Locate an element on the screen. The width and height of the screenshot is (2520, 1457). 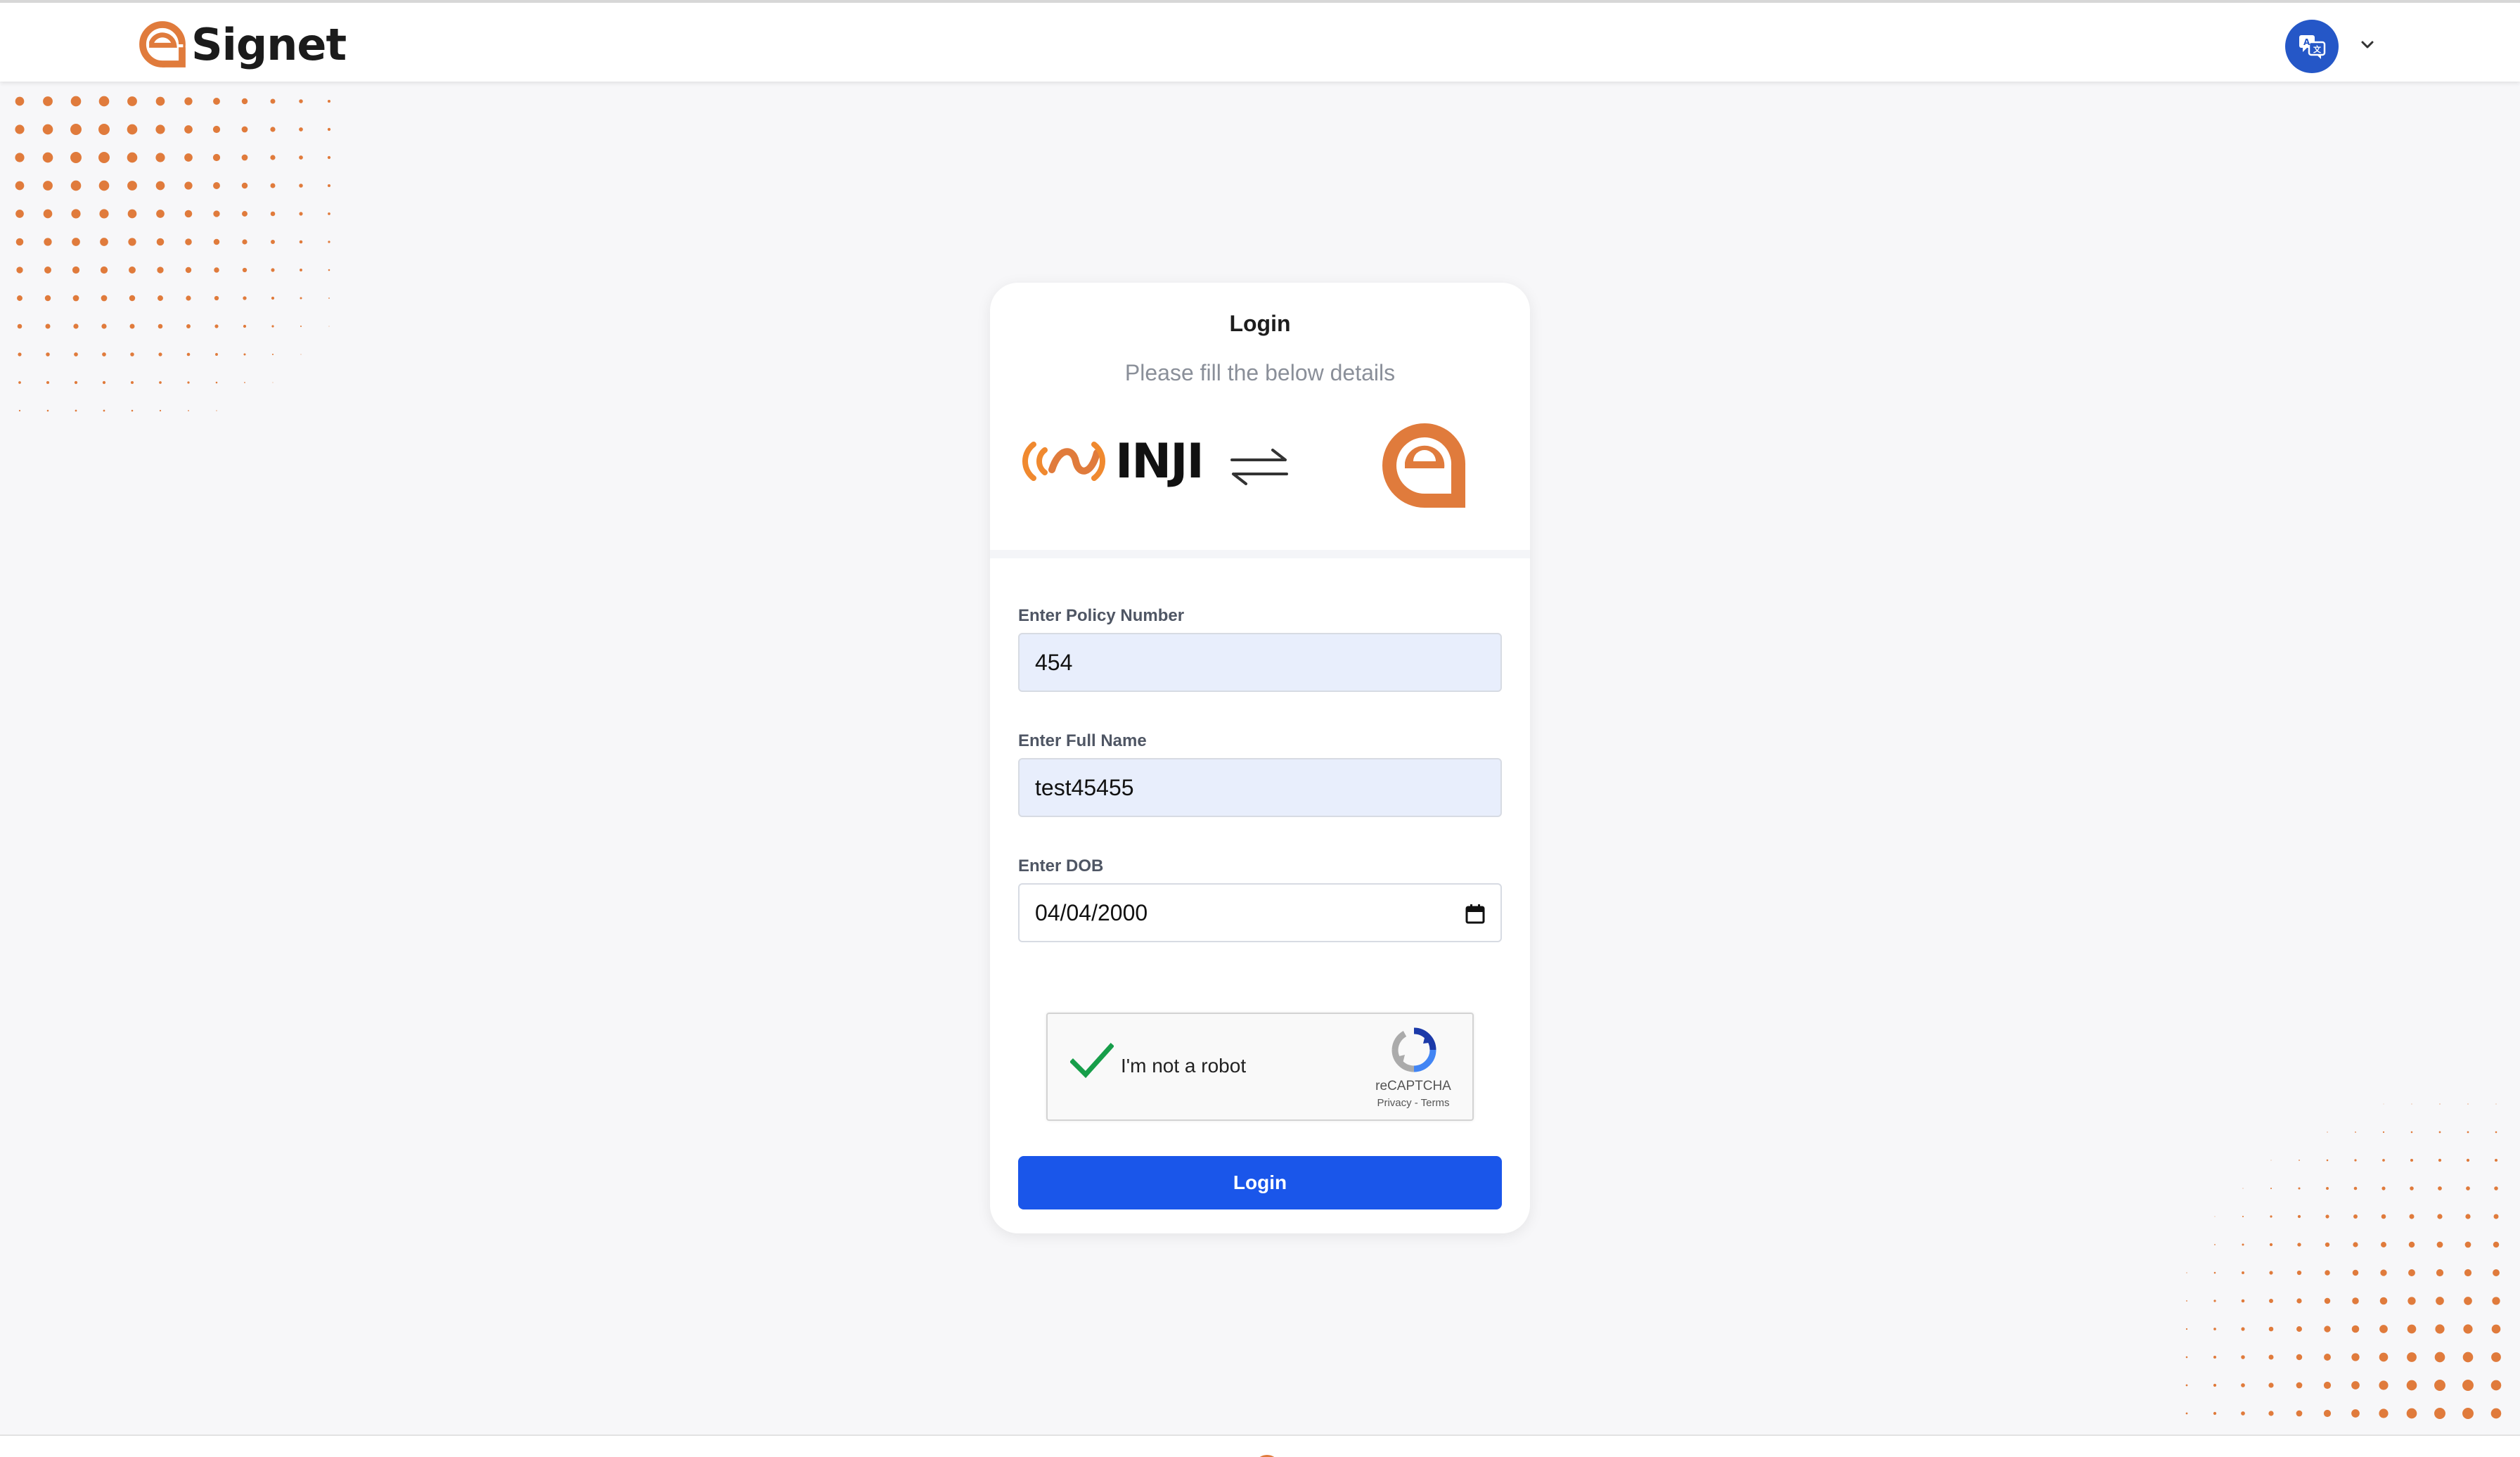
checkmark-icon is located at coordinates (1092, 1060).